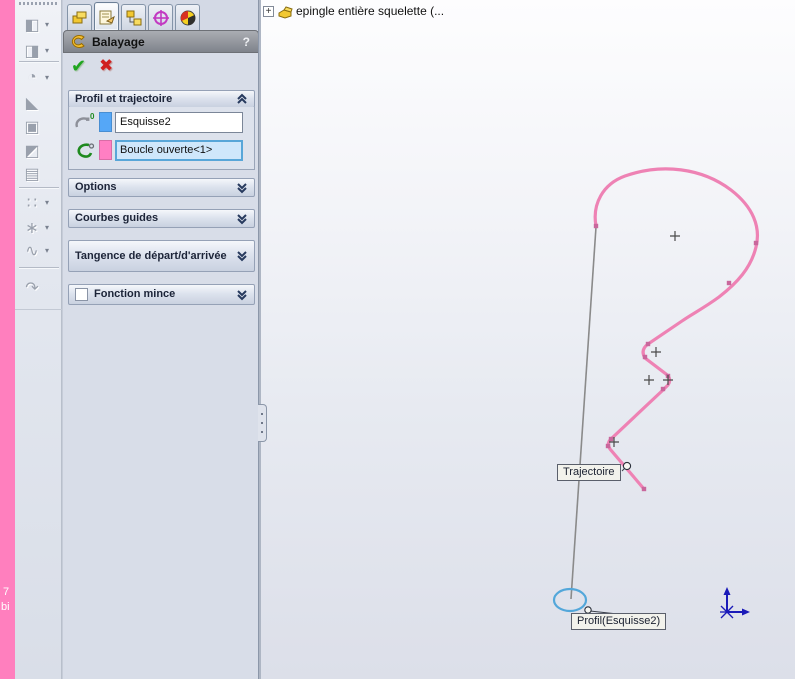  I want to click on arc-center-markers, so click(644, 339).